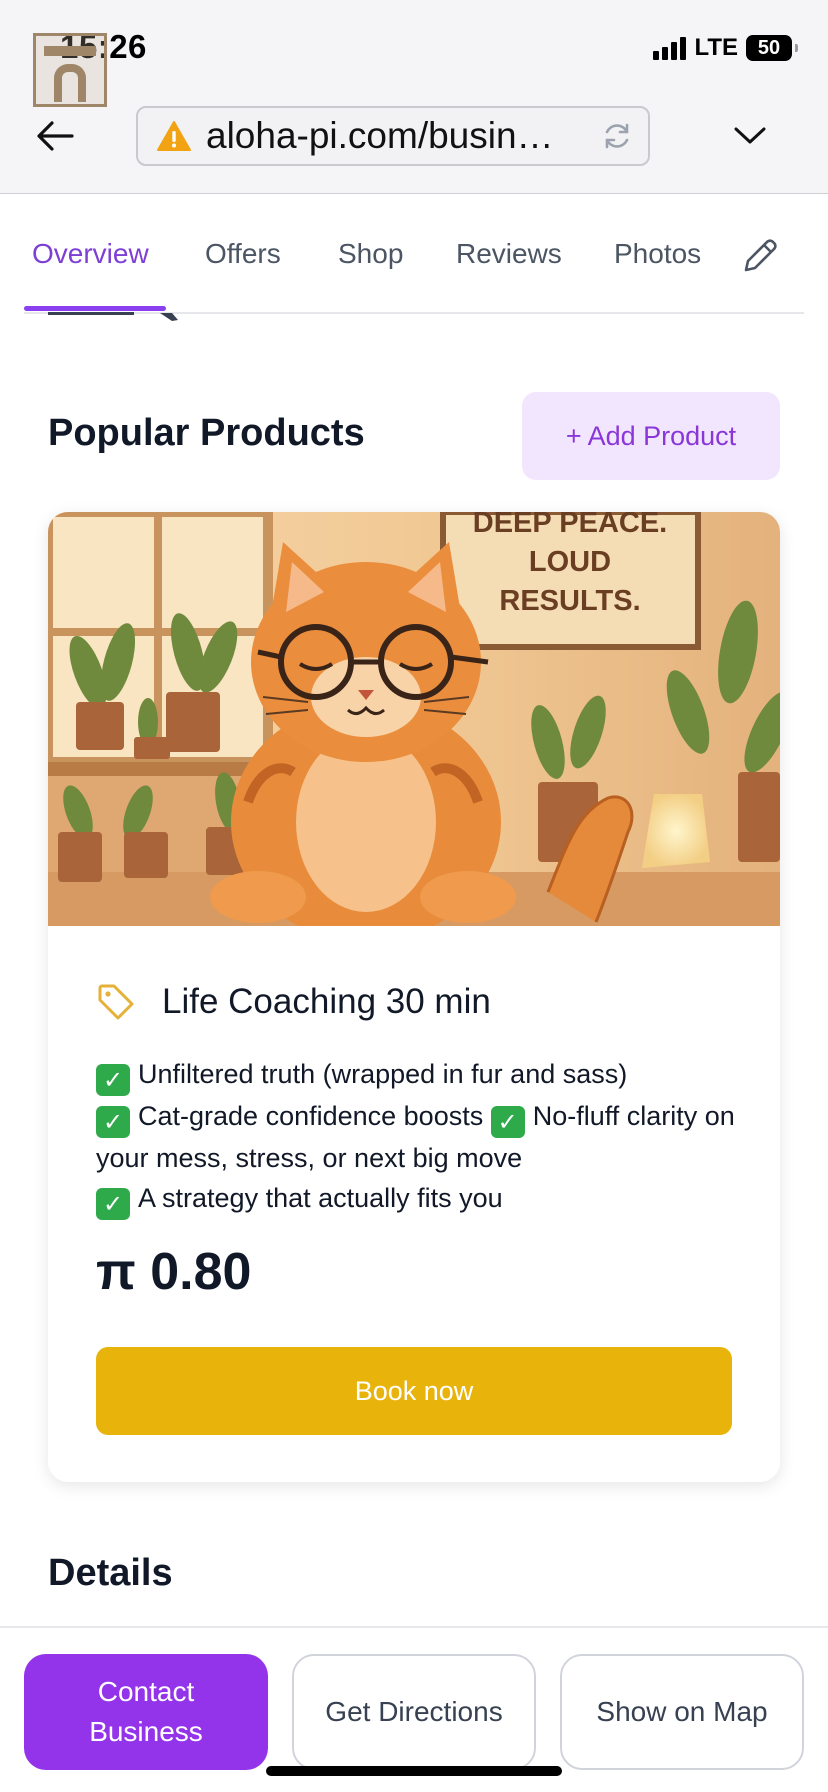 This screenshot has width=828, height=1792. Describe the element at coordinates (90, 254) in the screenshot. I see `tab-overview: Overview` at that location.